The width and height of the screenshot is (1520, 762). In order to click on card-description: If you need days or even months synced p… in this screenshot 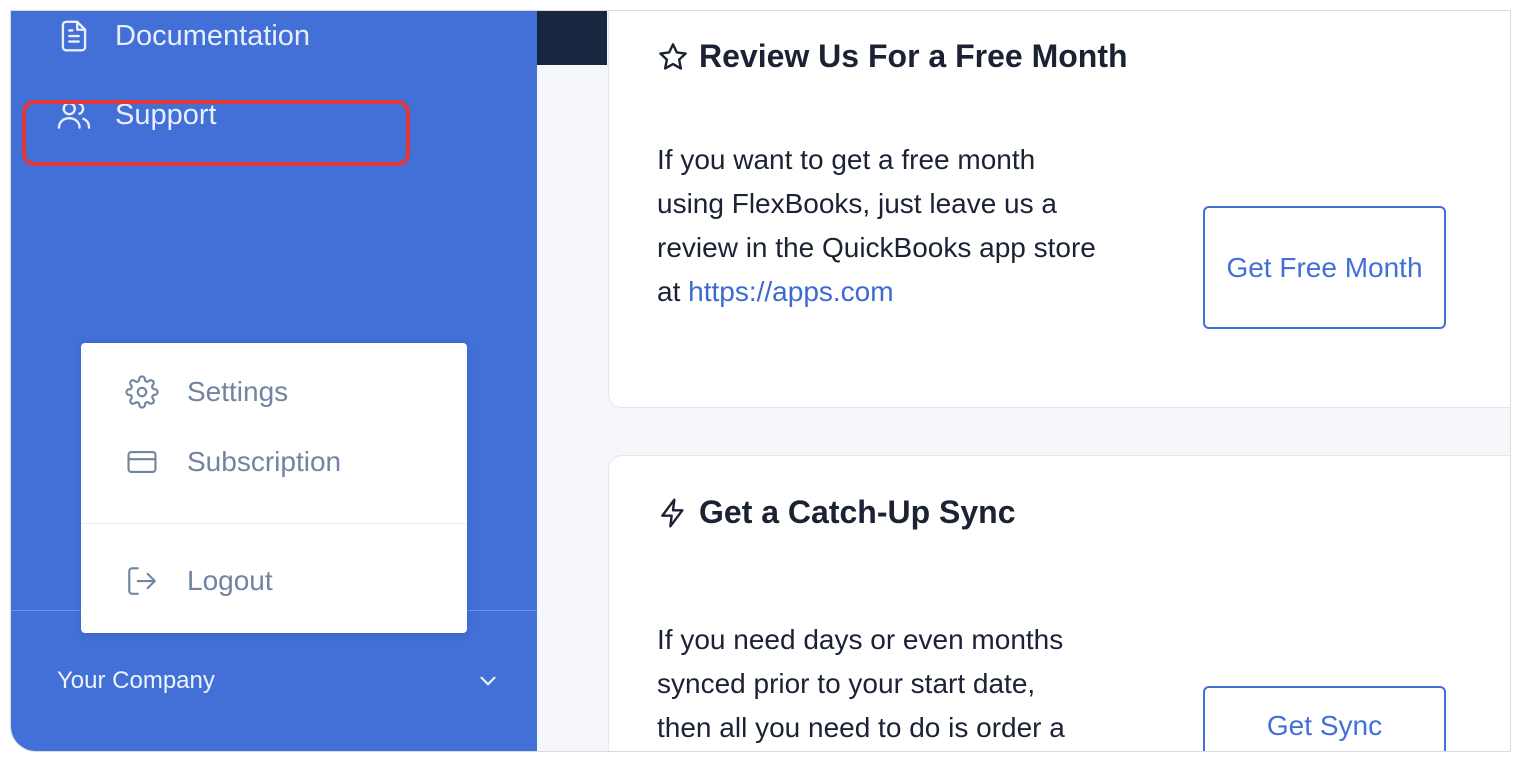, I will do `click(861, 683)`.